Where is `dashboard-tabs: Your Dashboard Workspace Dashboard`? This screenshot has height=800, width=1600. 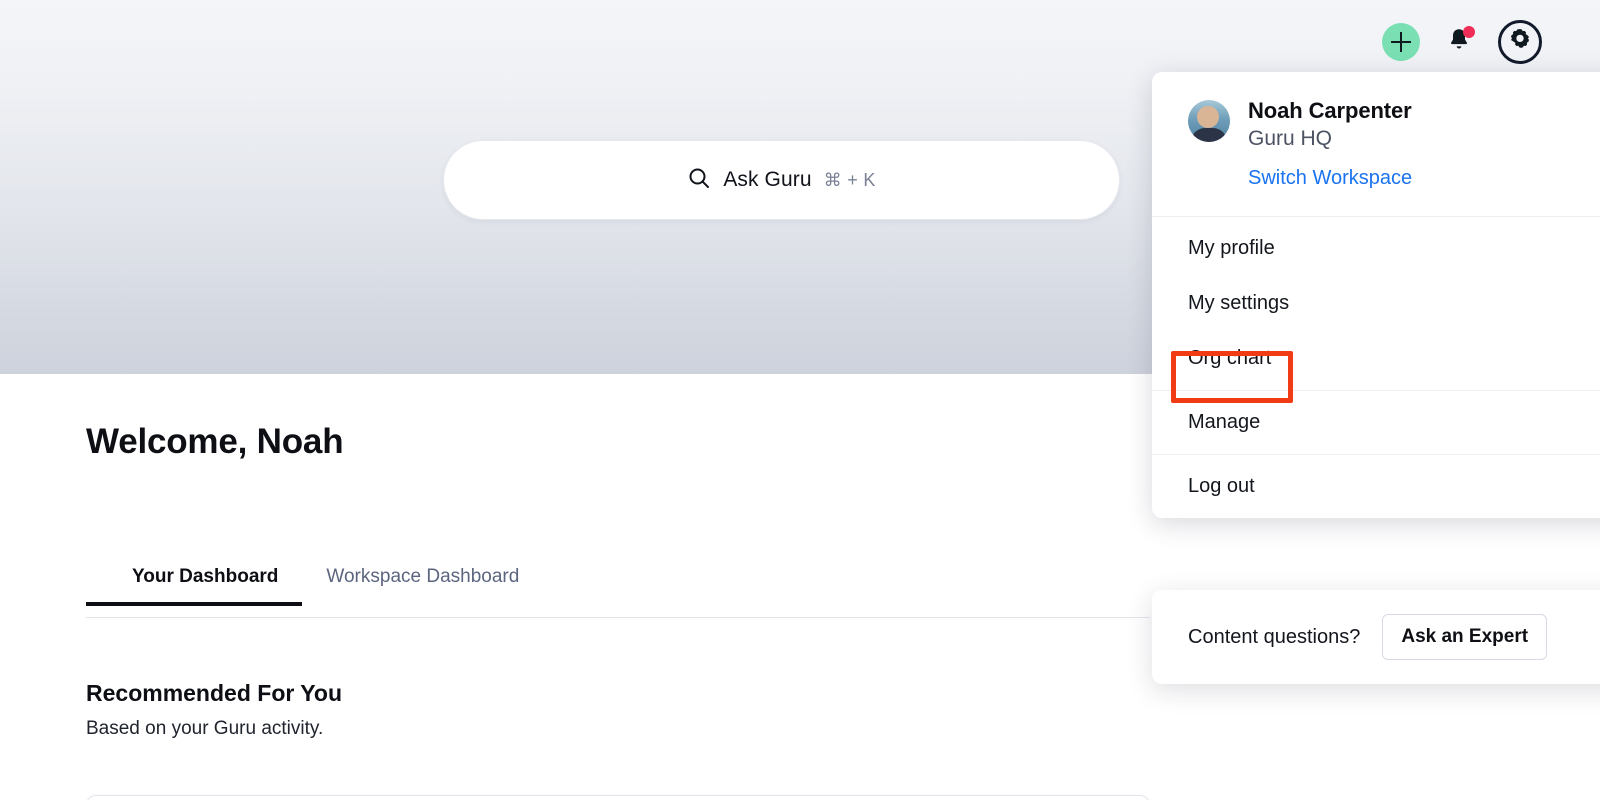 dashboard-tabs: Your Dashboard Workspace Dashboard is located at coordinates (314, 586).